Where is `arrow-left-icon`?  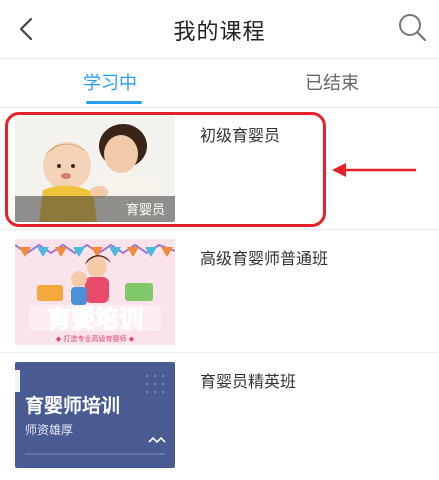 arrow-left-icon is located at coordinates (374, 170).